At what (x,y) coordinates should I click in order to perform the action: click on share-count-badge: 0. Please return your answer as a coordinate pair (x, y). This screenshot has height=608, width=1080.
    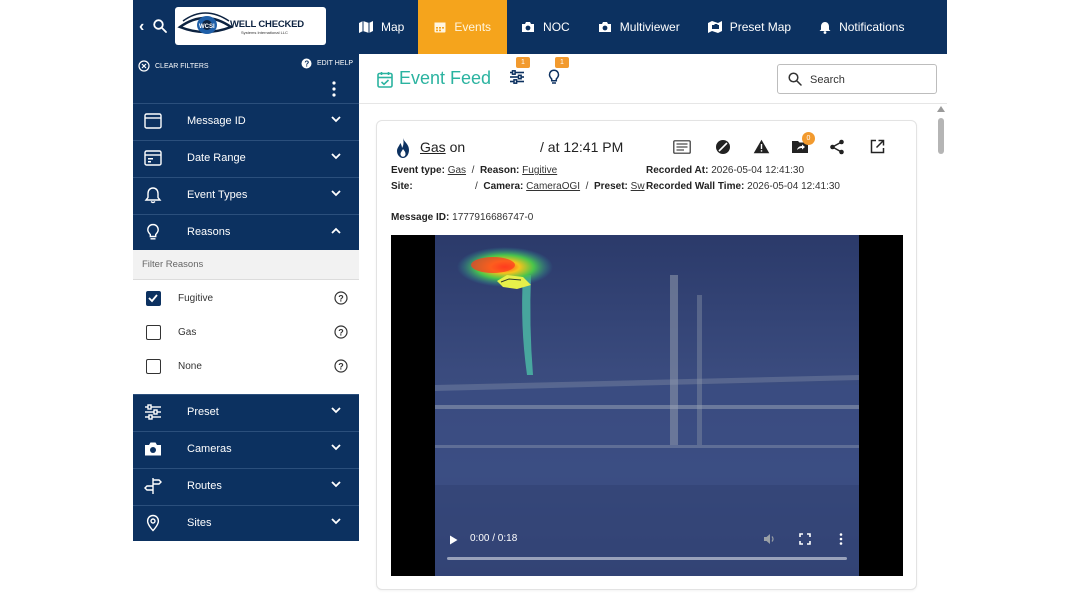
    Looking at the image, I should click on (808, 138).